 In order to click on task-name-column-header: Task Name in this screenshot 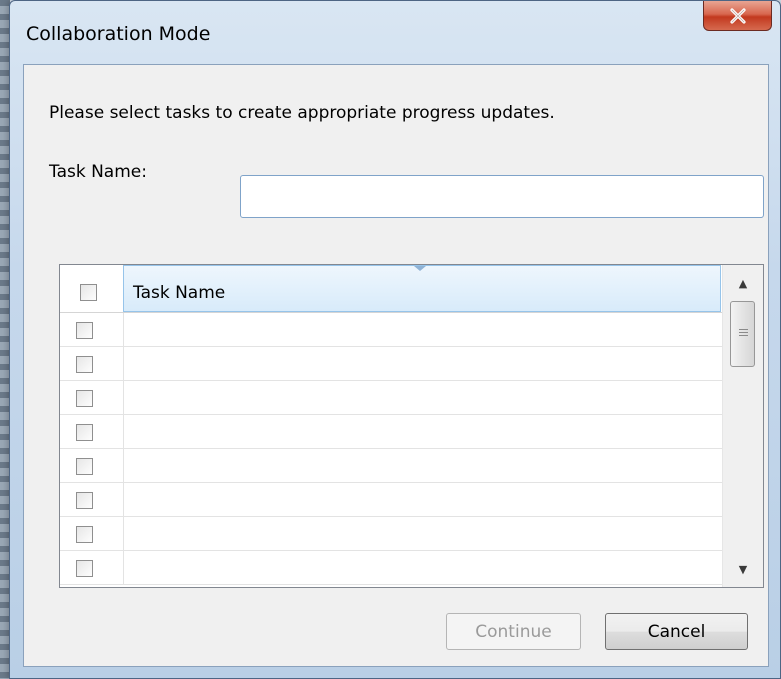, I will do `click(422, 288)`.